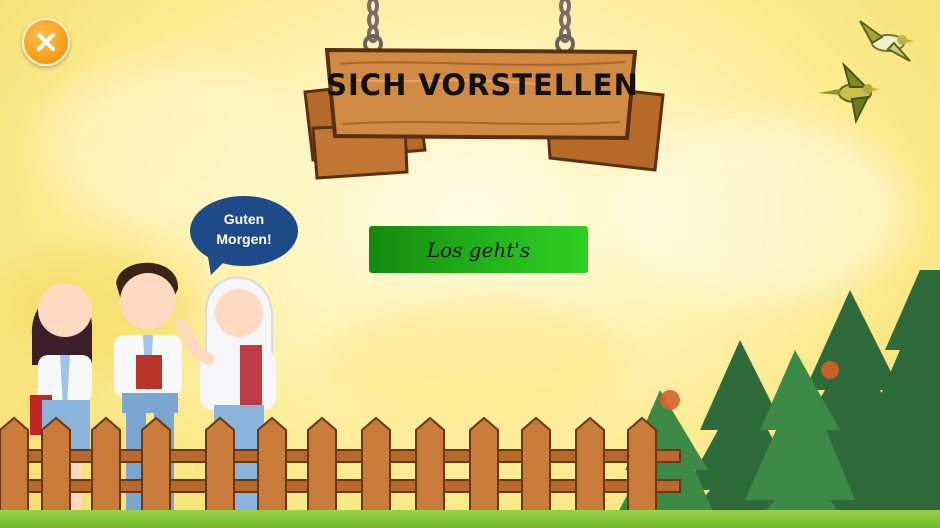 The height and width of the screenshot is (528, 940). Describe the element at coordinates (478, 249) in the screenshot. I see `start-button: Los geht's` at that location.